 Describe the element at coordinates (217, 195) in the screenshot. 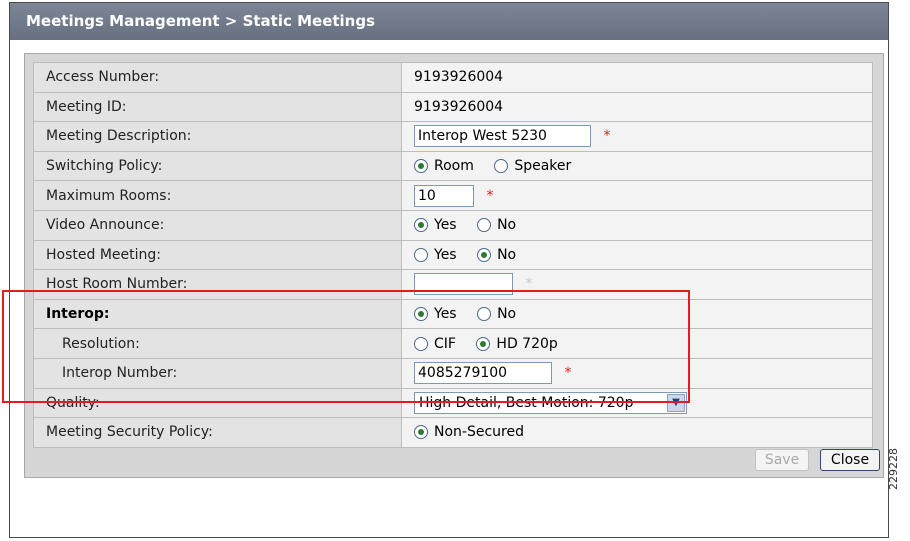

I see `maximum-rooms-label: Maximum Rooms:` at that location.